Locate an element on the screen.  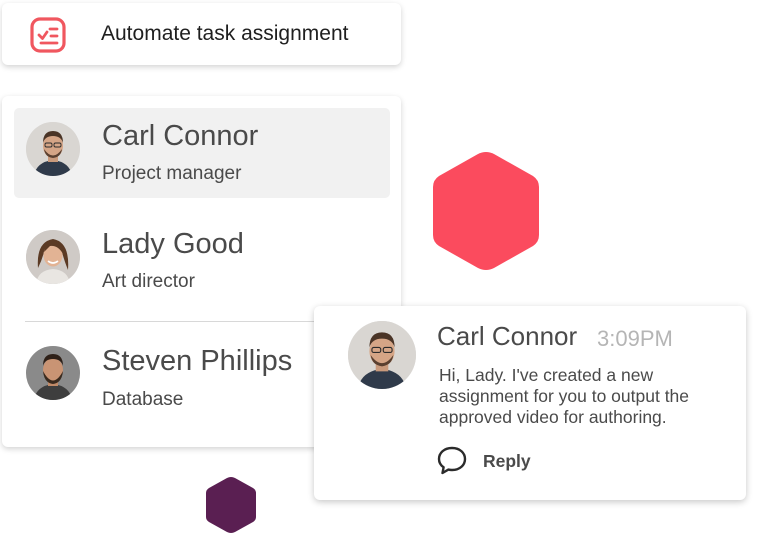
person-role: Database is located at coordinates (143, 399).